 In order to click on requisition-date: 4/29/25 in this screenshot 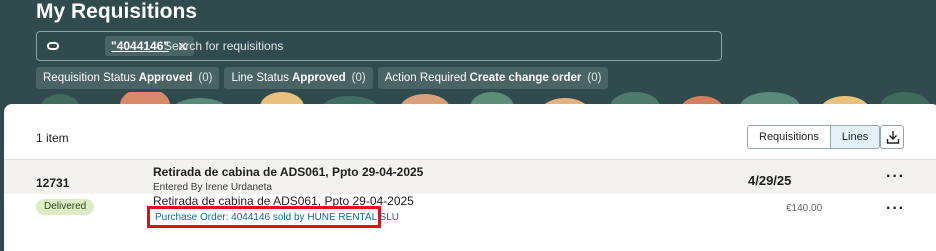, I will do `click(770, 180)`.